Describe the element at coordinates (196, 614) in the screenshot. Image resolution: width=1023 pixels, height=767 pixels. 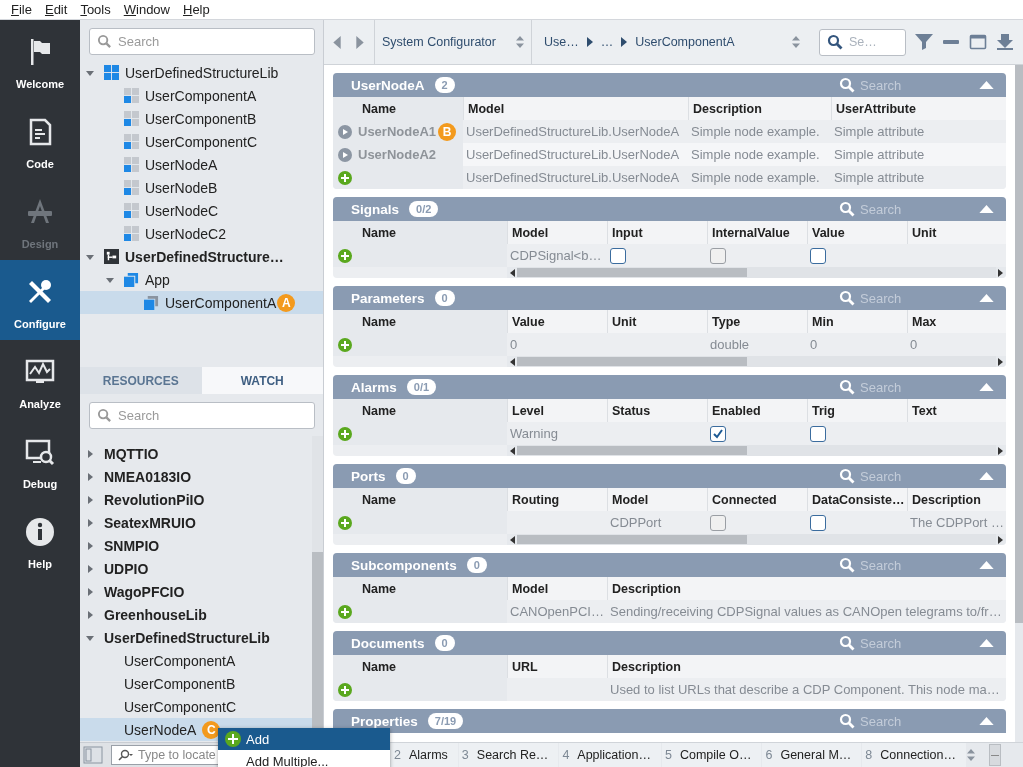
I see `resource-item: GreenhouseLib` at that location.